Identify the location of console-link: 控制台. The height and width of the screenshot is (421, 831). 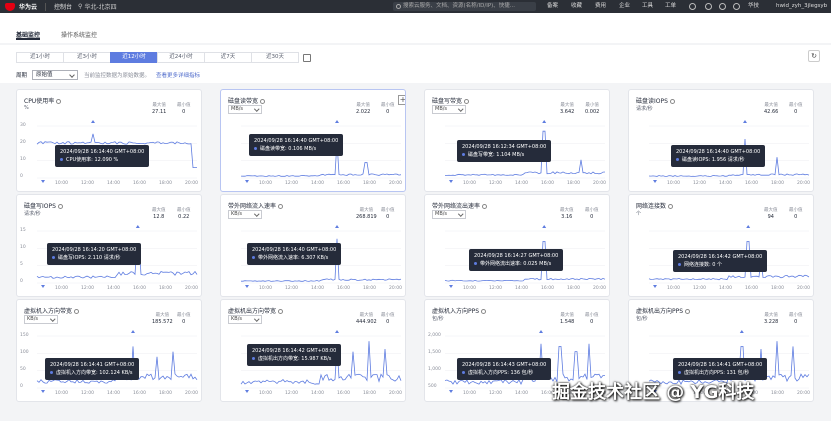
(63, 6).